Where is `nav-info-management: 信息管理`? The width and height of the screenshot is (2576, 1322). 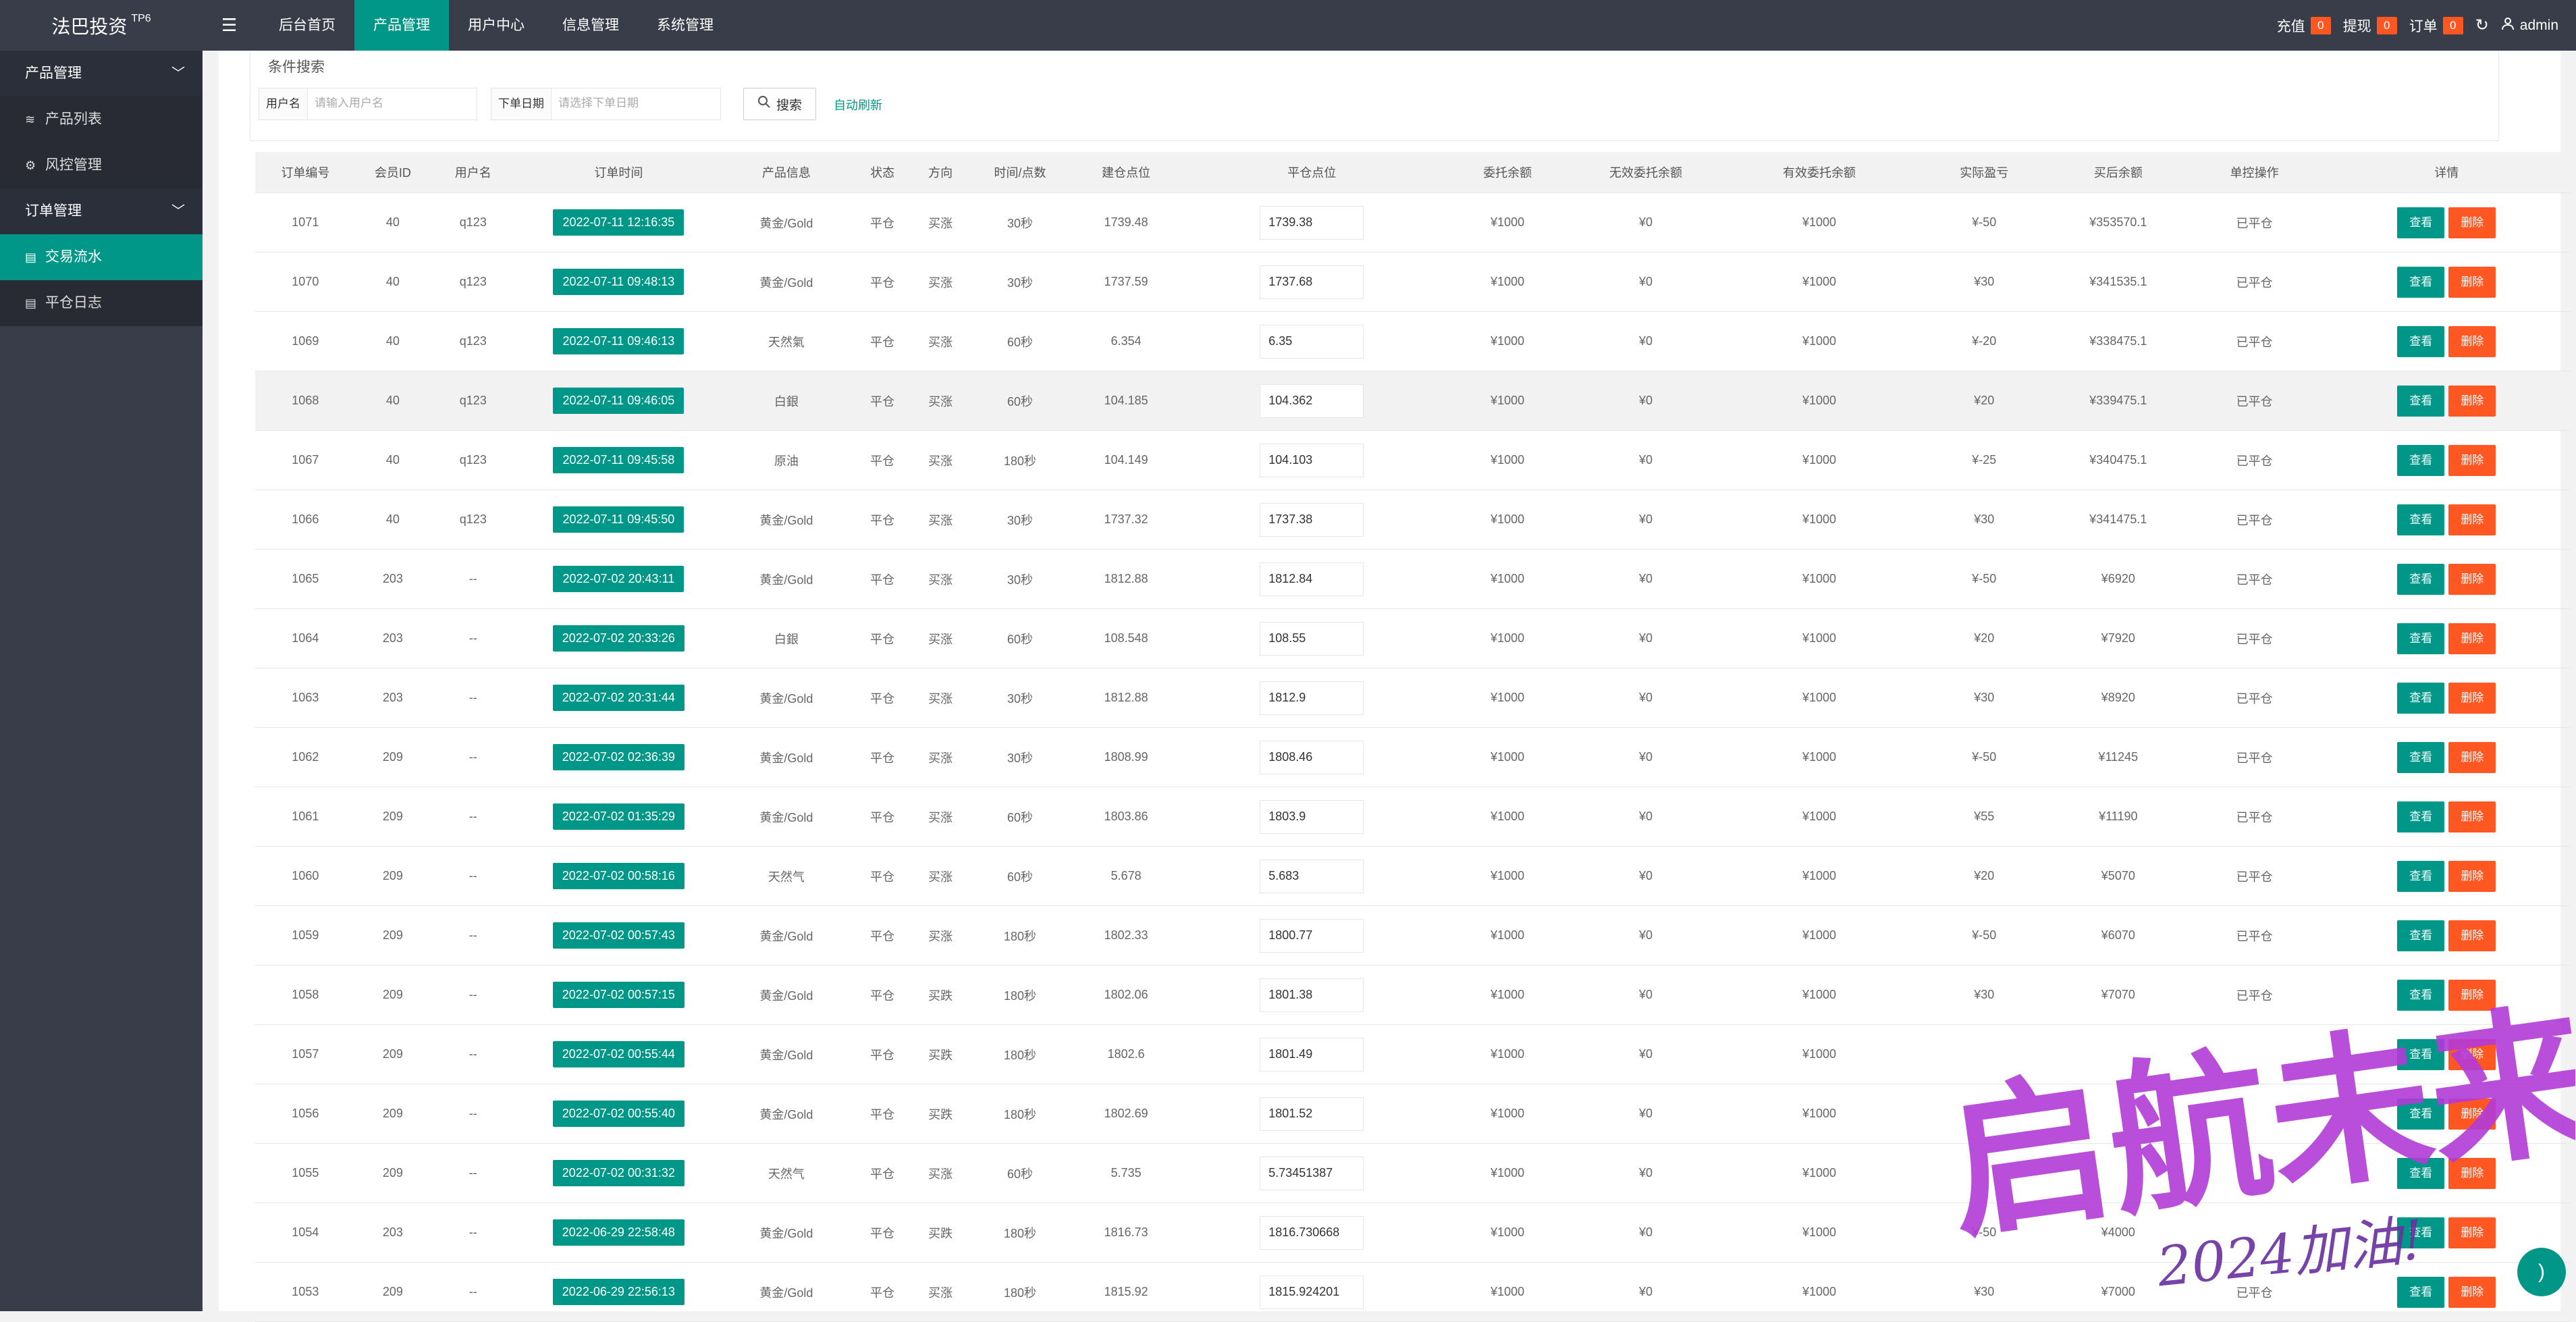 nav-info-management: 信息管理 is located at coordinates (590, 26).